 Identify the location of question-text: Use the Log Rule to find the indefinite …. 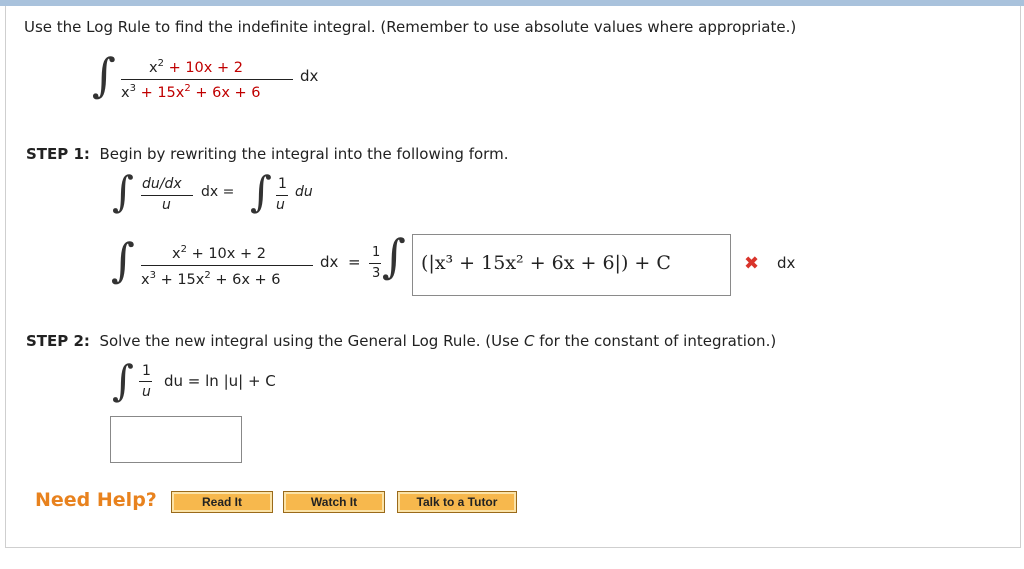
(410, 27).